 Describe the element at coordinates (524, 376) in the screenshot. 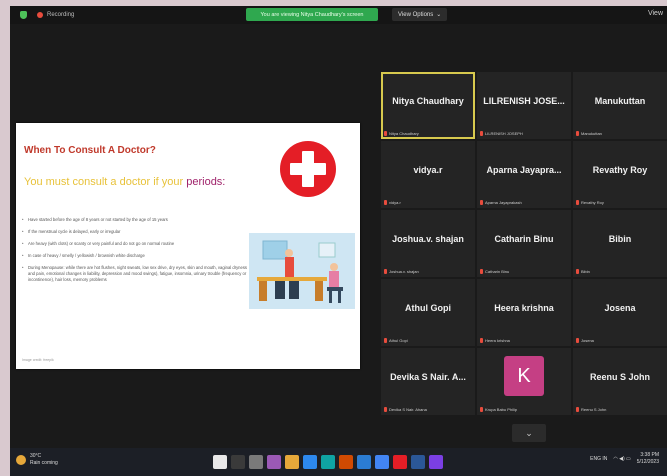

I see `participant-avatar: K` at that location.